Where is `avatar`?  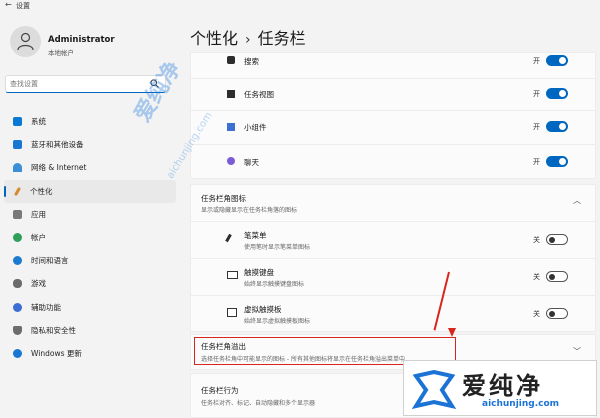 avatar is located at coordinates (25, 41).